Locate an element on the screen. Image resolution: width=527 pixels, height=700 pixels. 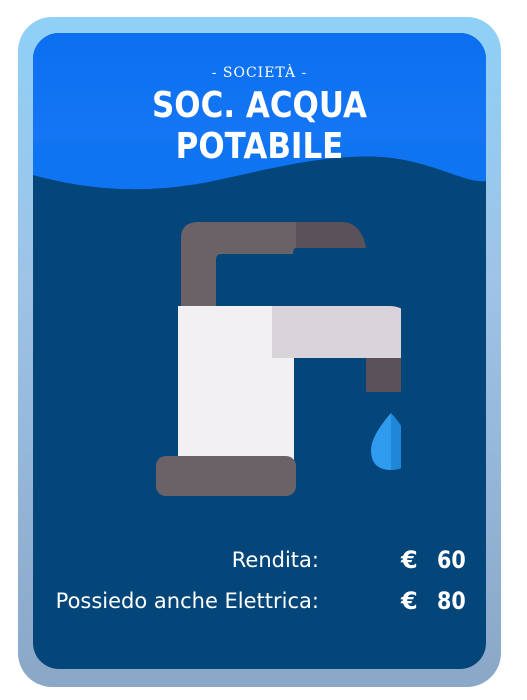
bonus-row: Possiedo anche Elettrica: € 80 is located at coordinates (259, 605).